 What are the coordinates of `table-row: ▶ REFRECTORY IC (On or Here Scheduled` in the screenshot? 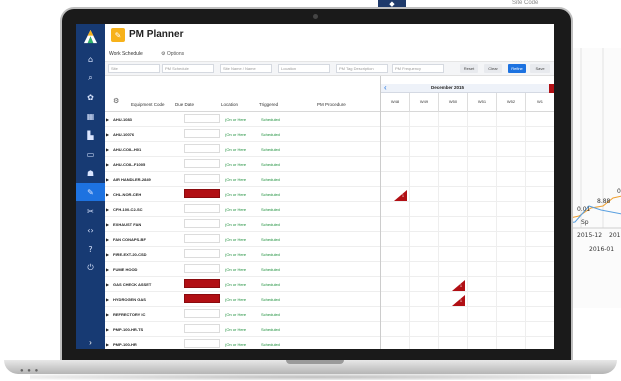 It's located at (242, 314).